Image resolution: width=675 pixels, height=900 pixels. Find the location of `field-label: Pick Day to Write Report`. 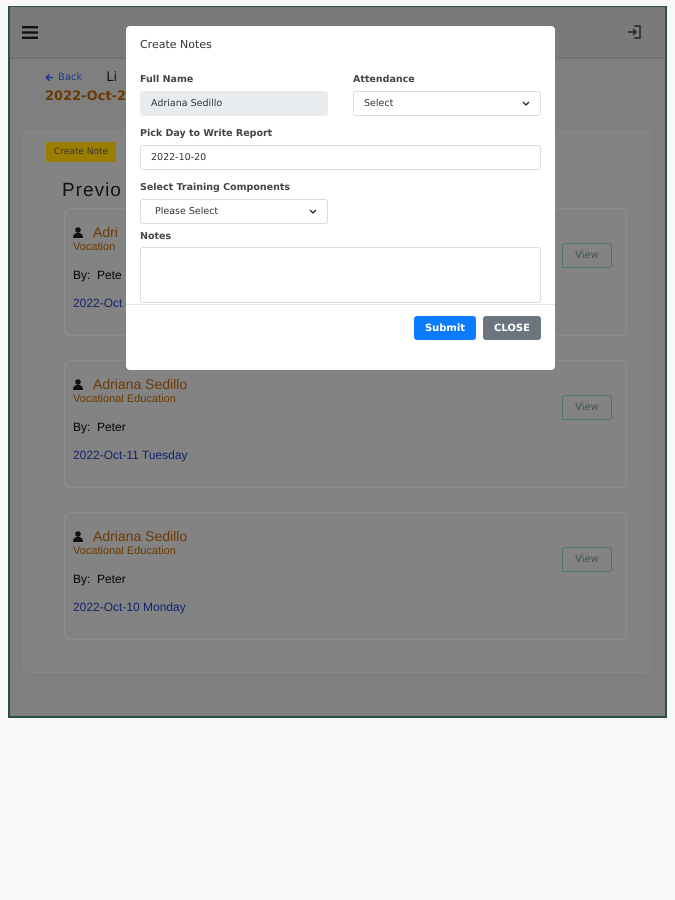

field-label: Pick Day to Write Report is located at coordinates (207, 133).